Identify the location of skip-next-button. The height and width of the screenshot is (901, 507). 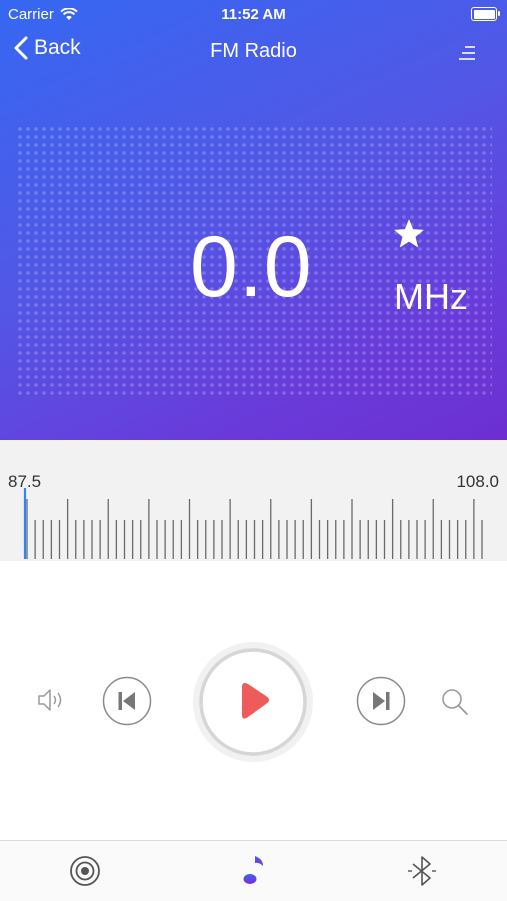
(381, 701).